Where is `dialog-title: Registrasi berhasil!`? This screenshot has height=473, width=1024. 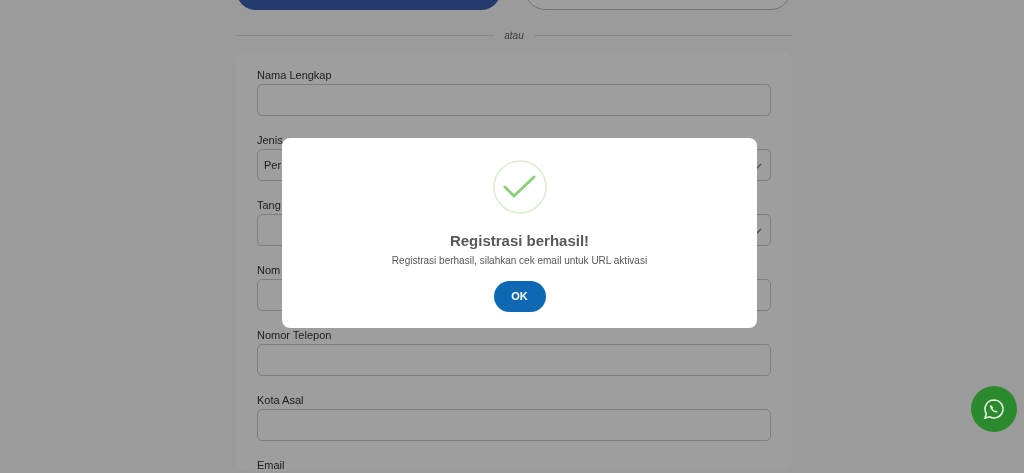
dialog-title: Registrasi berhasil! is located at coordinates (519, 241).